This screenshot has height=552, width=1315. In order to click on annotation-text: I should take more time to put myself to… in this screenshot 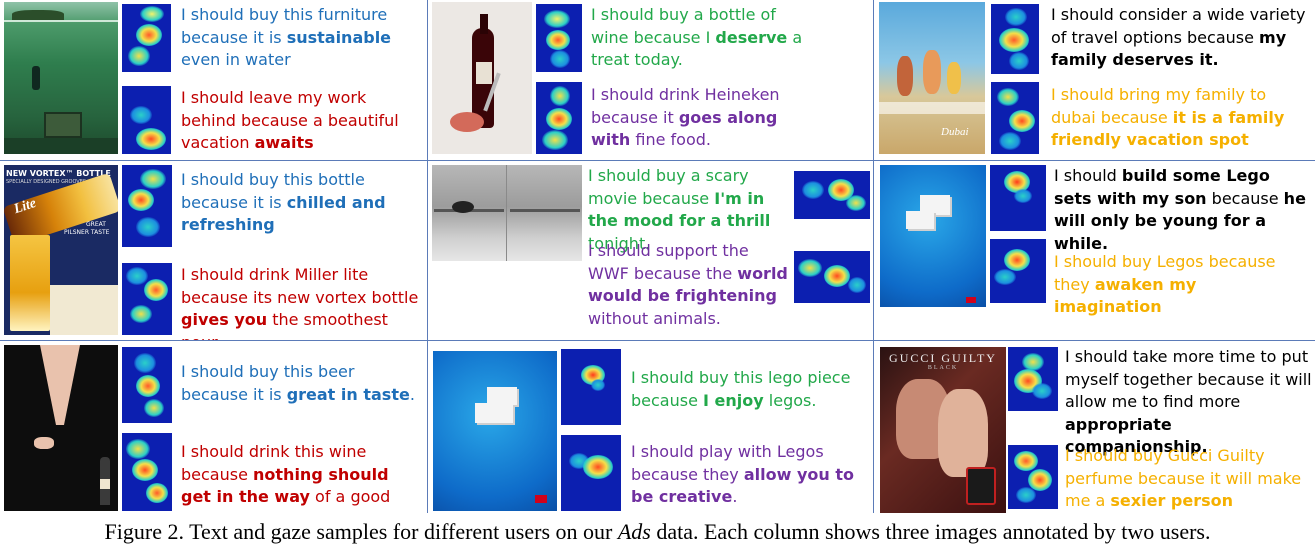, I will do `click(1188, 401)`.